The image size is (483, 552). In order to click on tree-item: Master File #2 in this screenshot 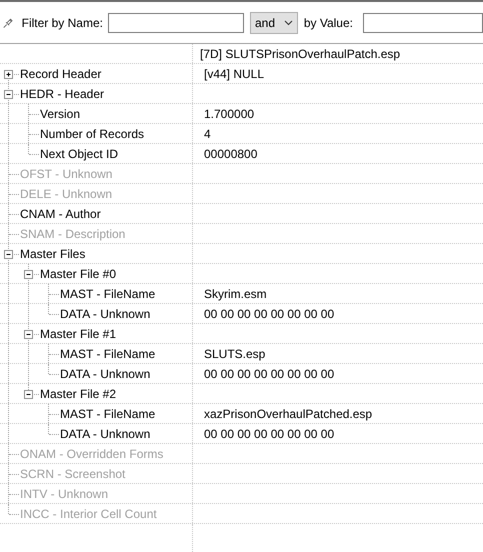, I will do `click(78, 393)`.